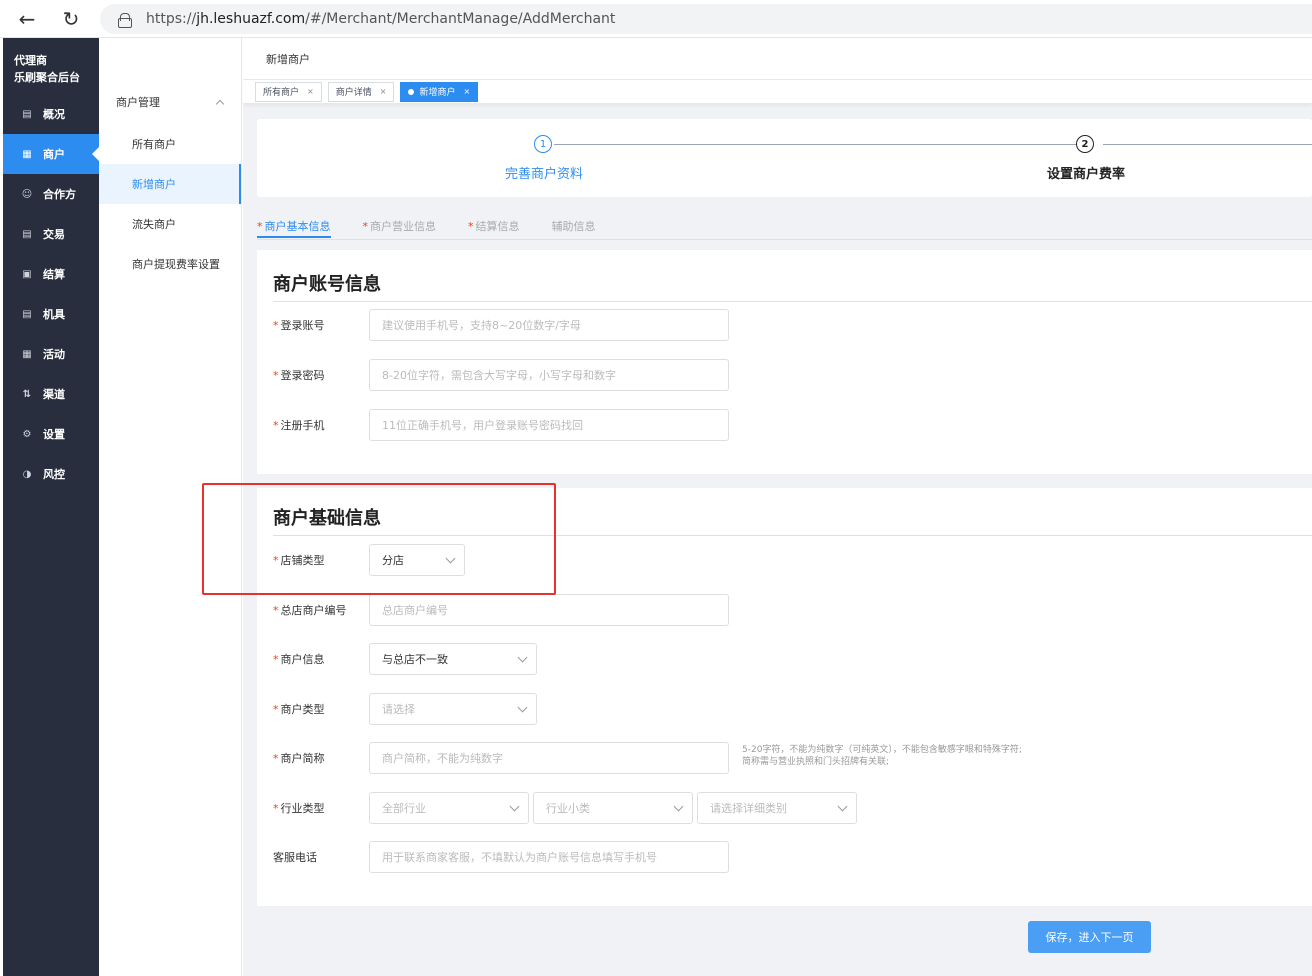 Image resolution: width=1312 pixels, height=976 pixels. Describe the element at coordinates (543, 144) in the screenshot. I see `step-1-number: 1` at that location.